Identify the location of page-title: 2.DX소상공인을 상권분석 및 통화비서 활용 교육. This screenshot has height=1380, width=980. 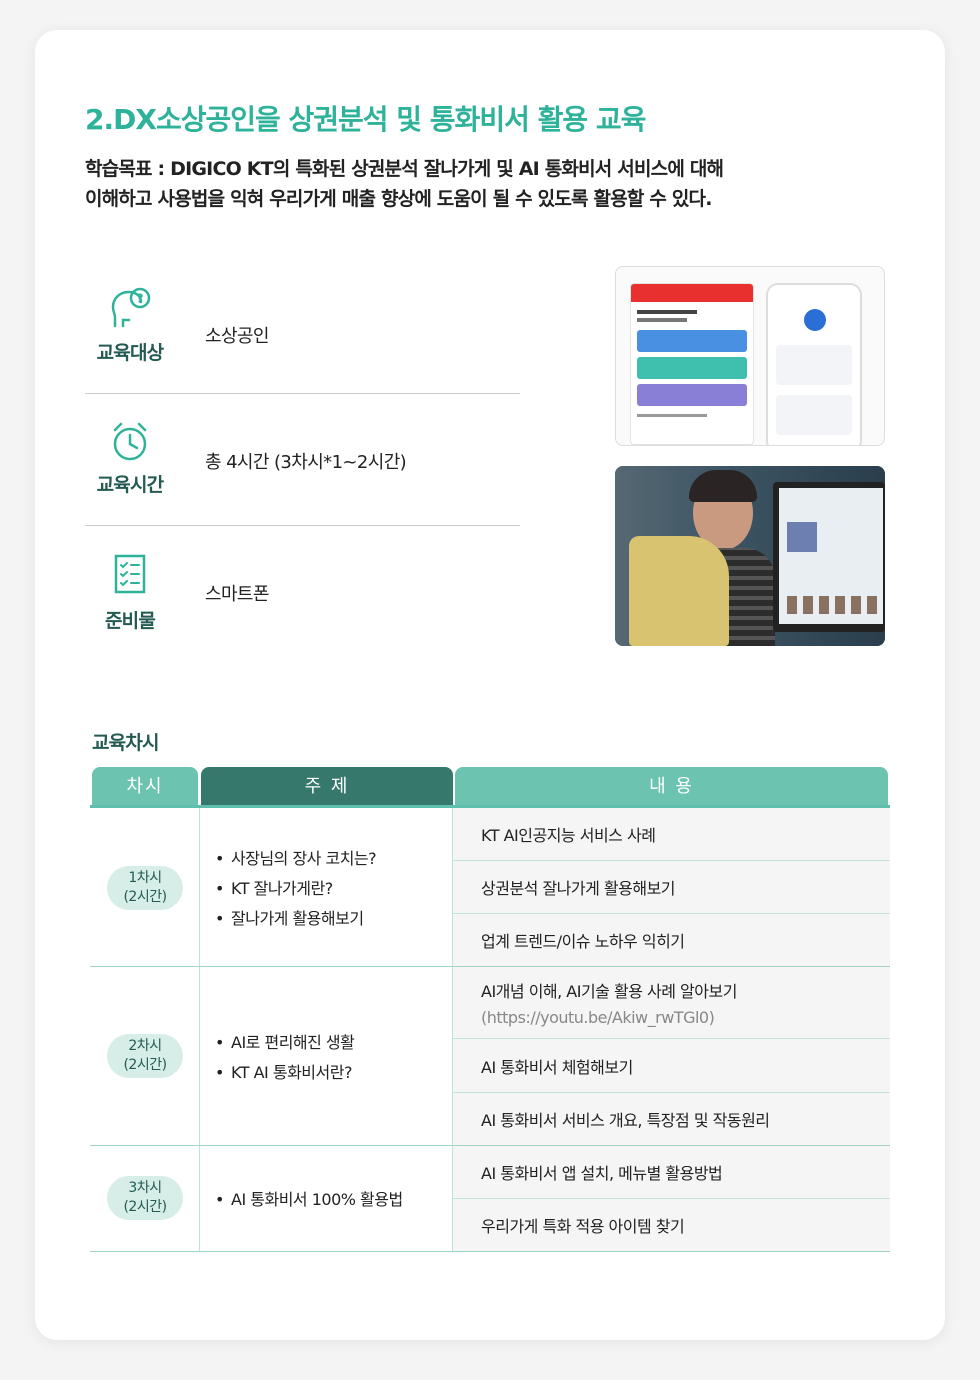
(365, 119).